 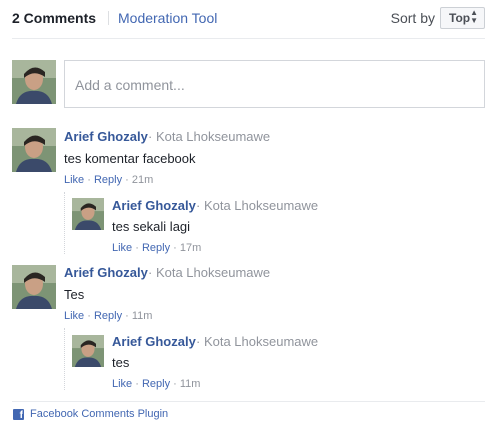 I want to click on footer-divider, so click(x=248, y=401).